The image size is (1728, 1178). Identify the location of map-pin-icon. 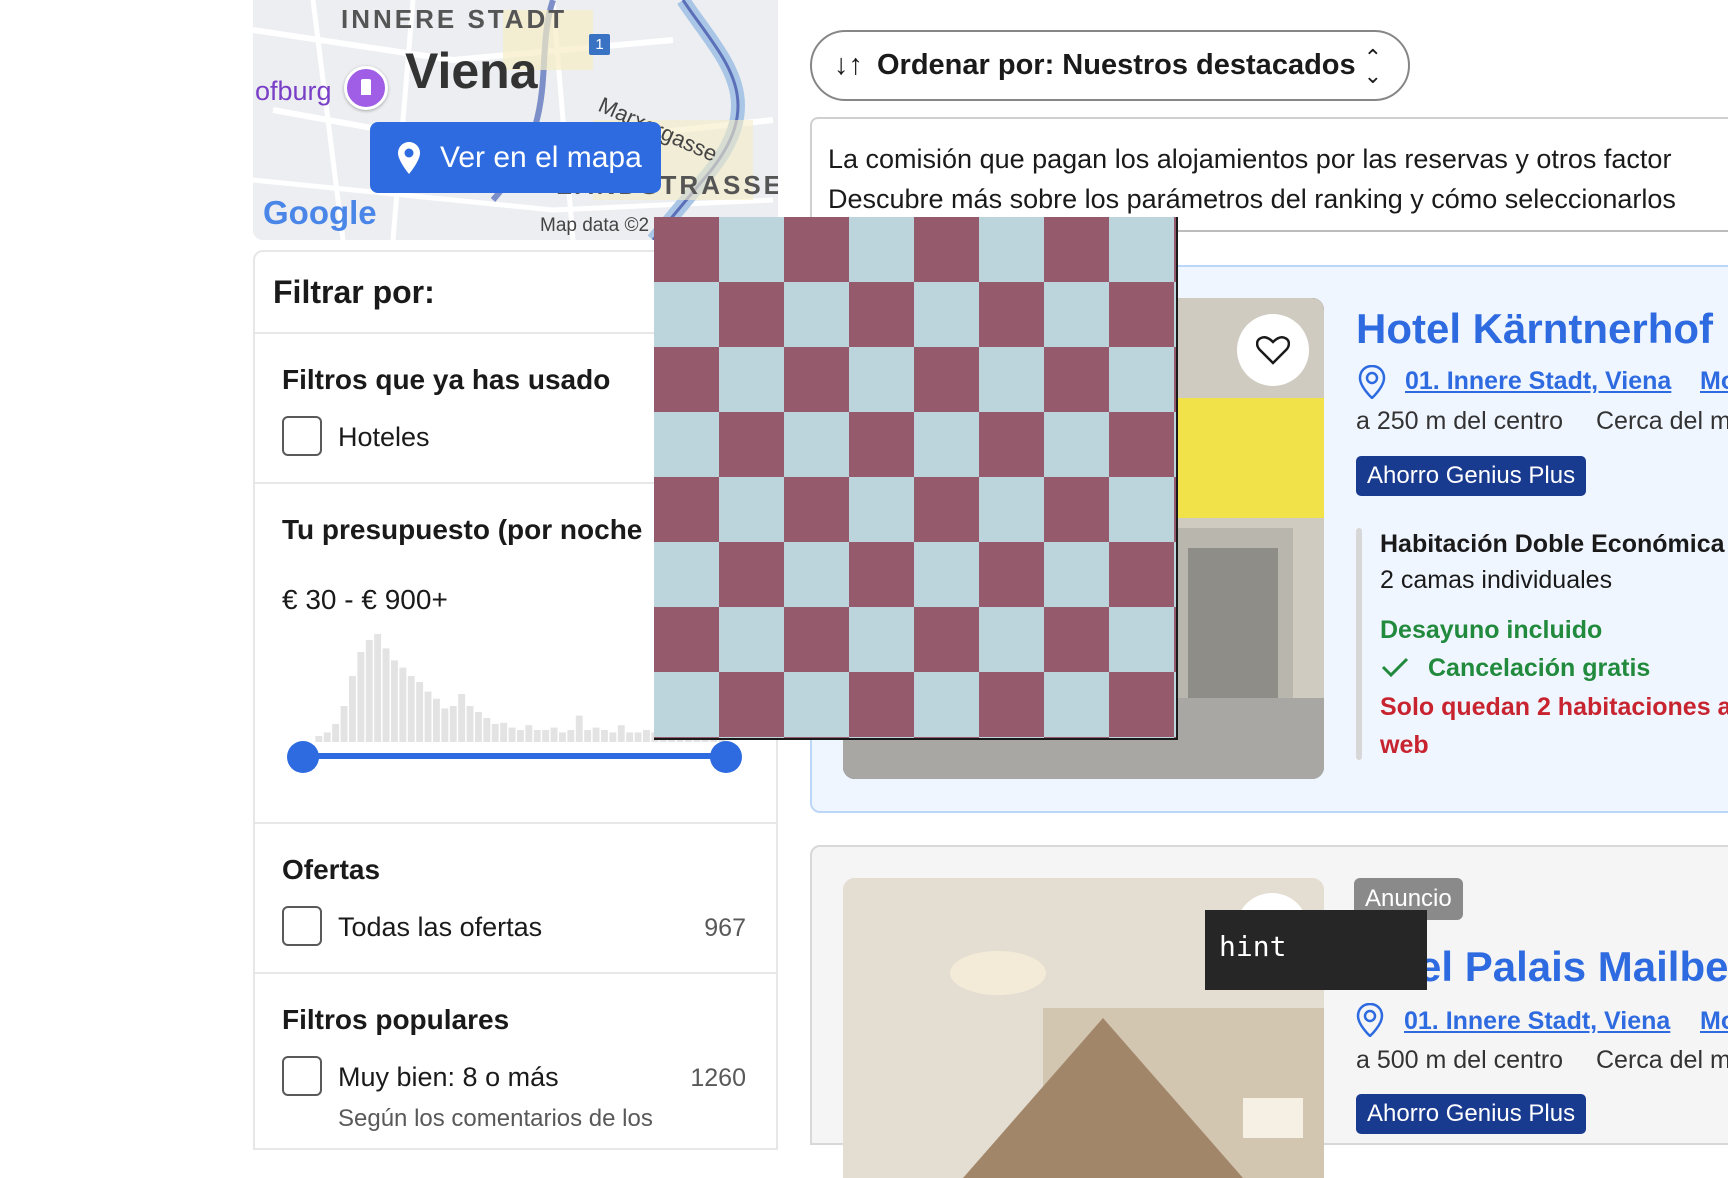
(409, 157).